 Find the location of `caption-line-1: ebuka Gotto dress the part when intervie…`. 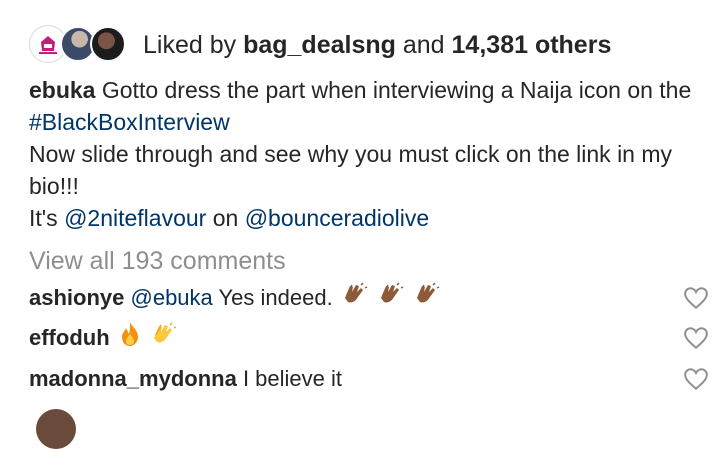

caption-line-1: ebuka Gotto dress the part when intervie… is located at coordinates (364, 106).